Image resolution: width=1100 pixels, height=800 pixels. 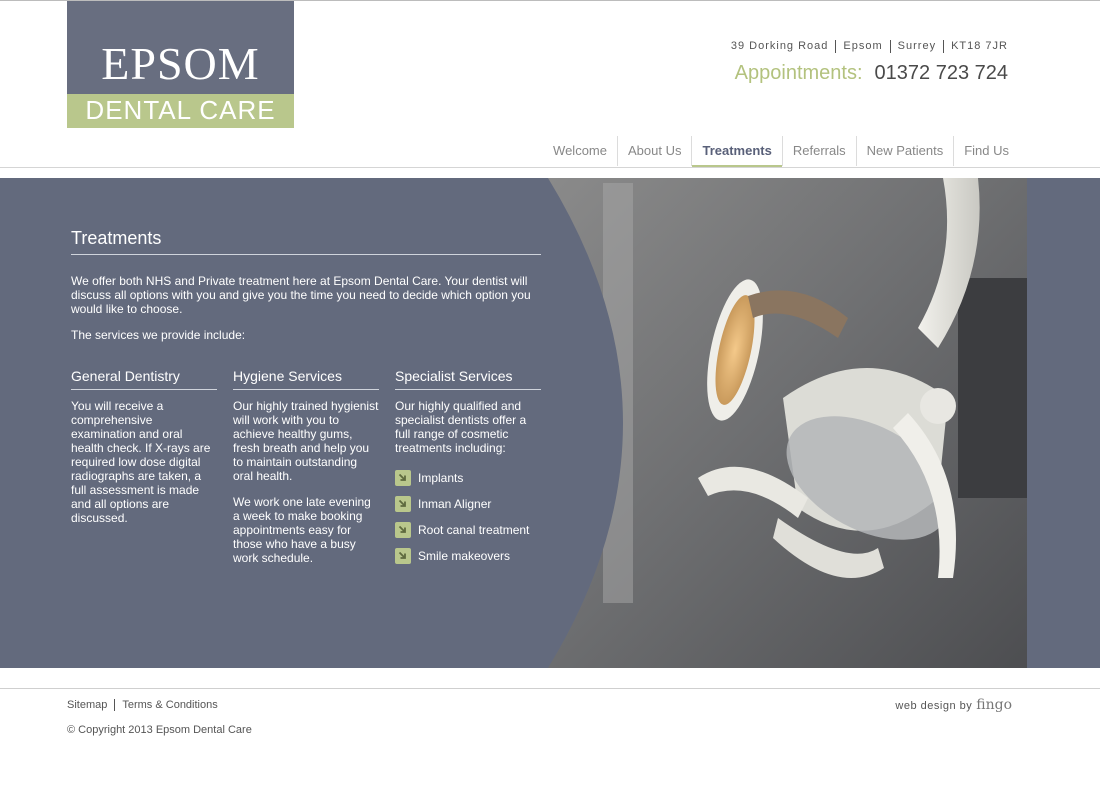 I want to click on nav-item-find-us: Find Us, so click(x=986, y=151).